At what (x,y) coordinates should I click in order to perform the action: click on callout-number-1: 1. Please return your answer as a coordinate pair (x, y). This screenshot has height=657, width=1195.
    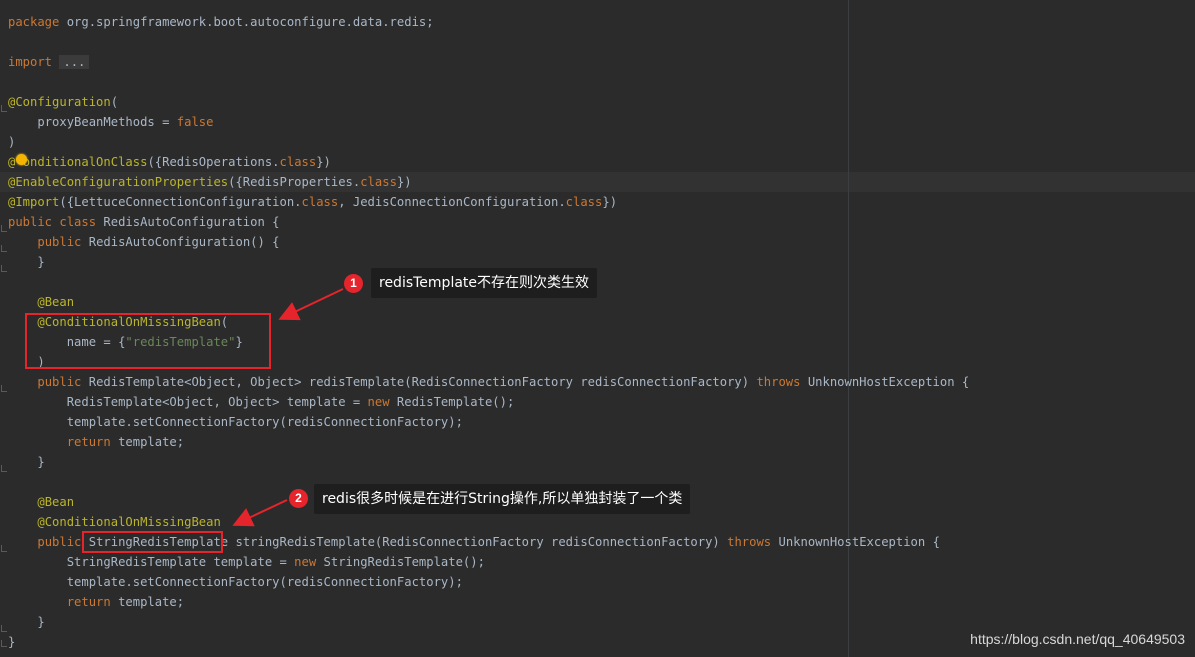
    Looking at the image, I should click on (353, 283).